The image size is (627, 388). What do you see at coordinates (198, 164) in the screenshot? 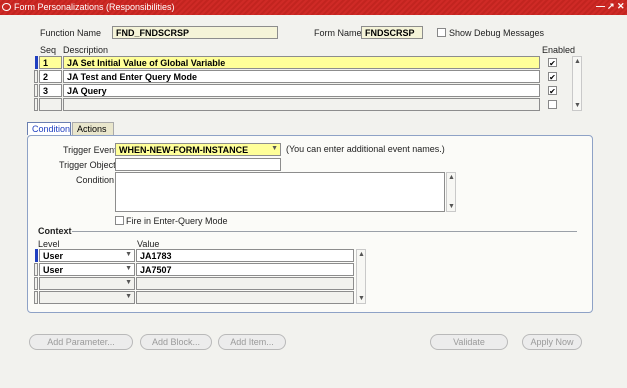
I see `trigger-object-field` at bounding box center [198, 164].